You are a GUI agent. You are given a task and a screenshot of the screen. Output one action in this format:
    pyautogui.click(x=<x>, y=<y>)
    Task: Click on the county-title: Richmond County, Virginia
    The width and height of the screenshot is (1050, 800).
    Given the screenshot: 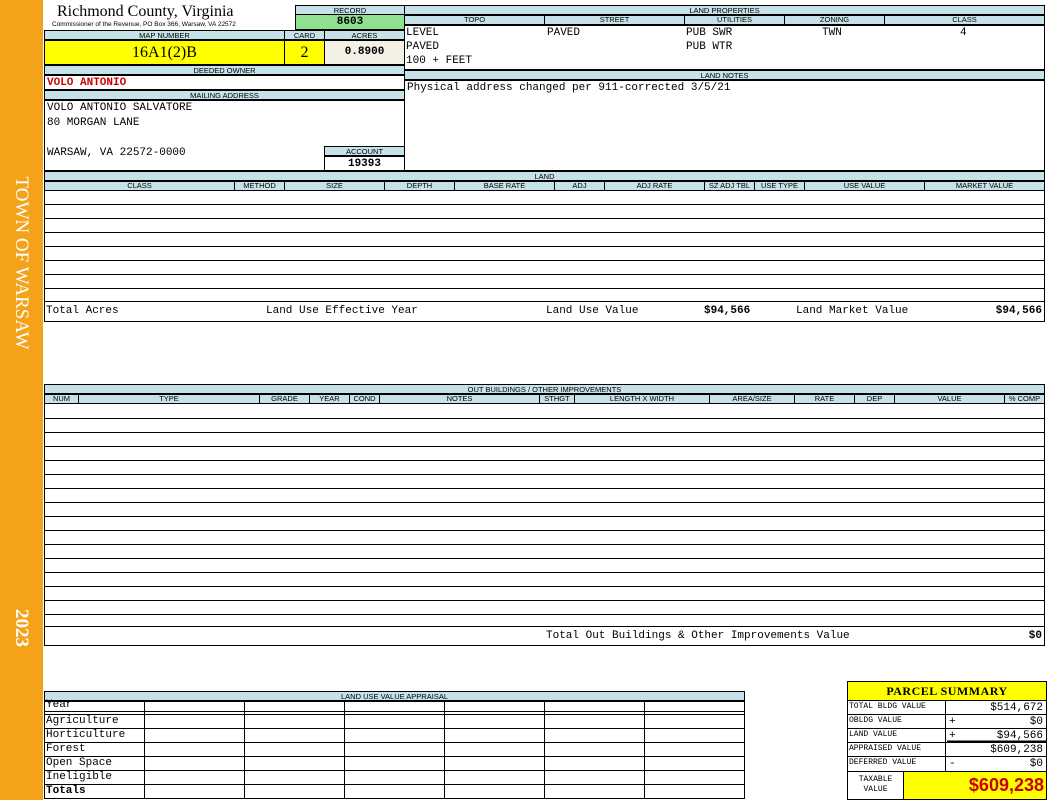 What is the action you would take?
    pyautogui.click(x=145, y=11)
    